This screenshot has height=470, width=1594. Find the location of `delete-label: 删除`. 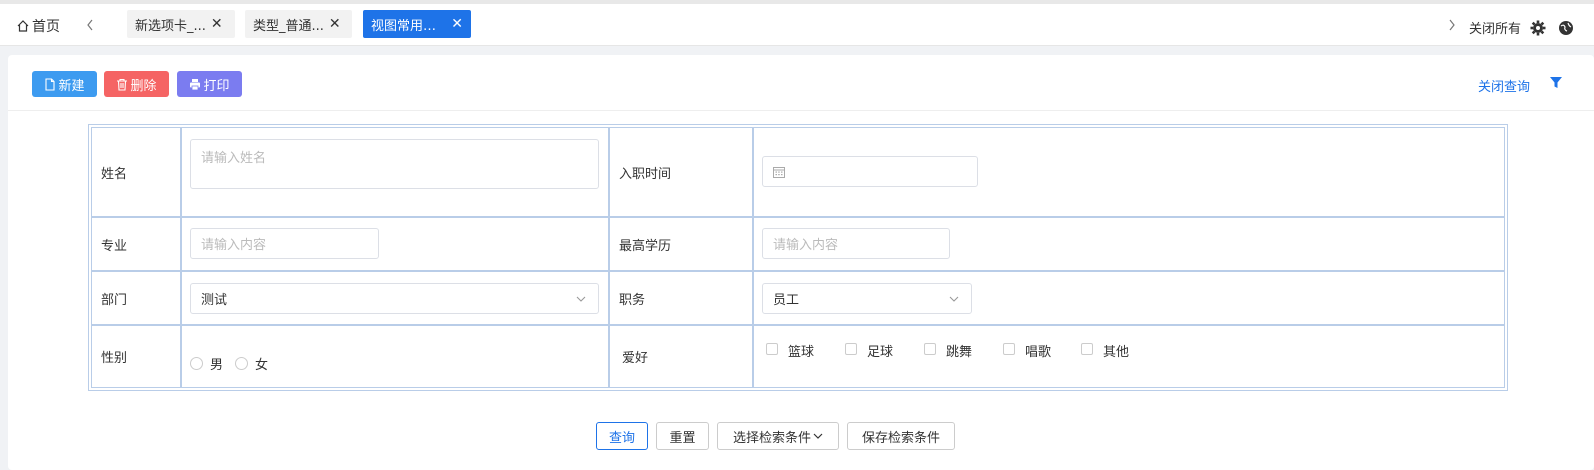

delete-label: 删除 is located at coordinates (143, 85).